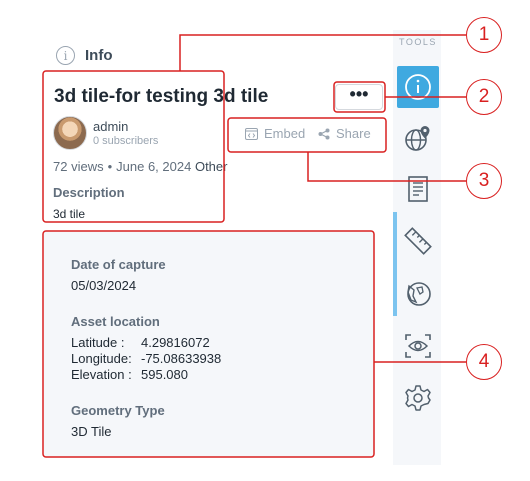  Describe the element at coordinates (484, 97) in the screenshot. I see `annotation-callout-2: 2` at that location.